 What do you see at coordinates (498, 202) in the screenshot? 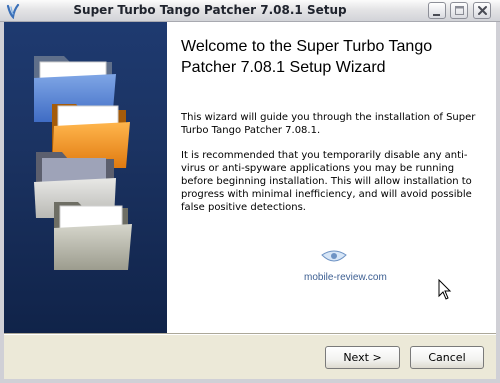
I see `window-frame-right` at bounding box center [498, 202].